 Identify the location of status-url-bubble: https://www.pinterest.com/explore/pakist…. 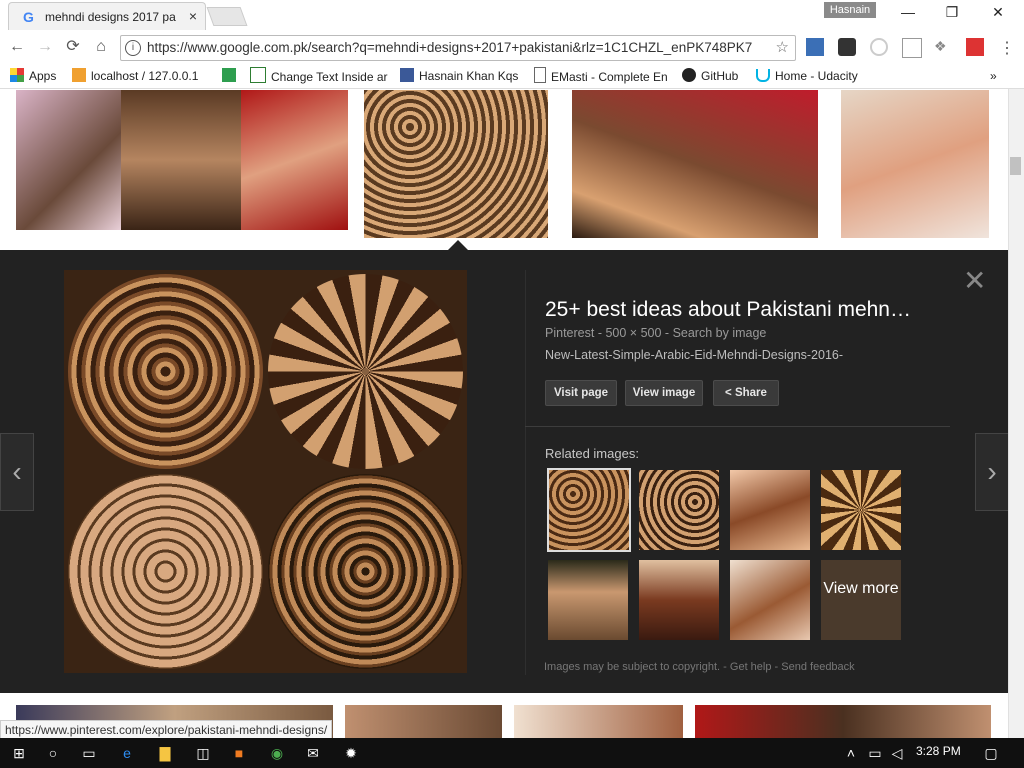
(166, 730).